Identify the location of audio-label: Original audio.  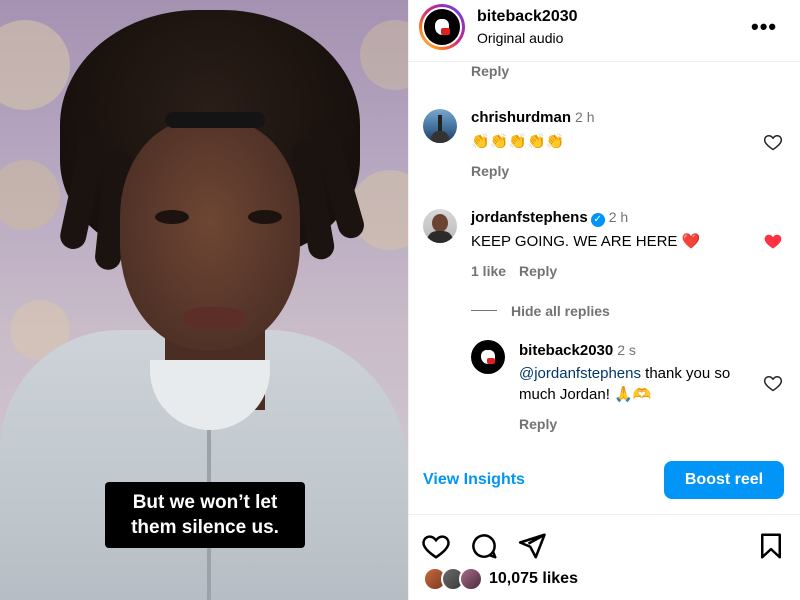
(520, 38).